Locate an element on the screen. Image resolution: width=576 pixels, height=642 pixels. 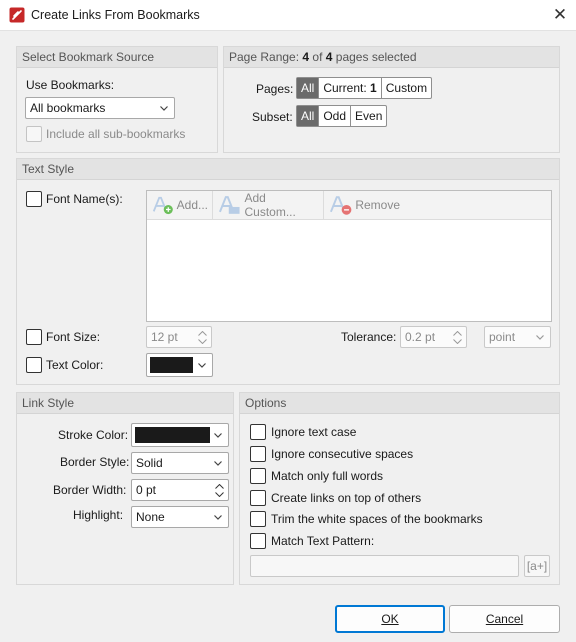
page-range-header: Page Range: 4 of 4 pages selected is located at coordinates (391, 57).